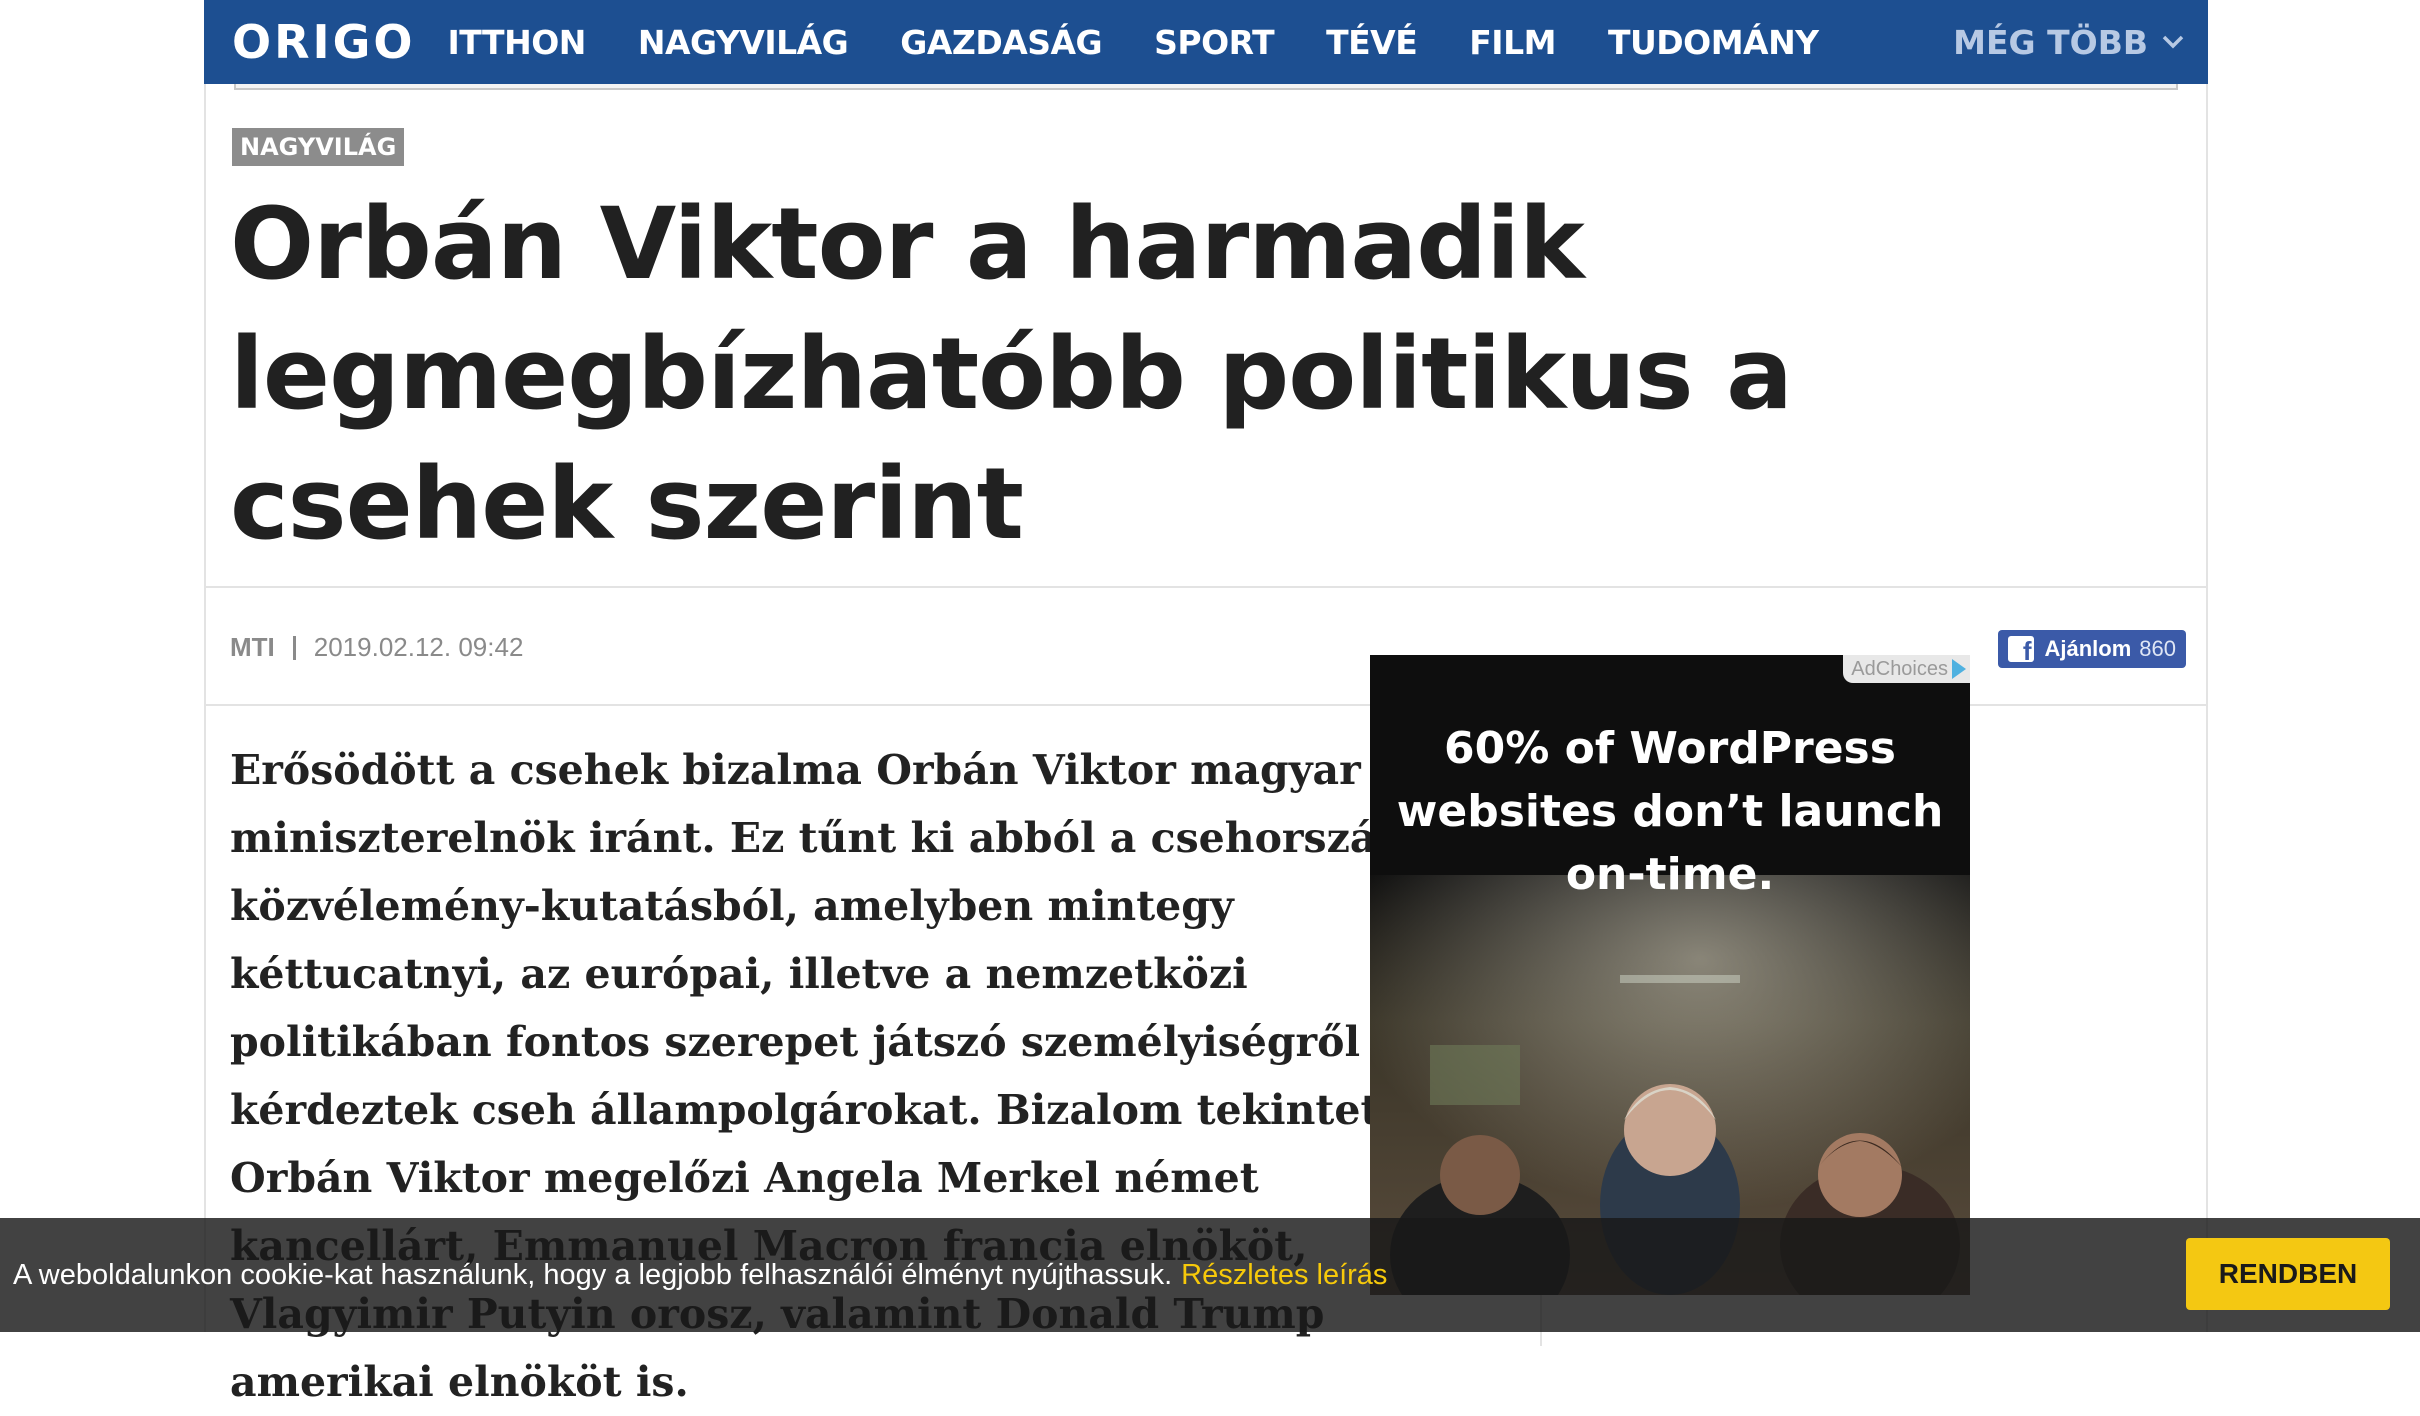  Describe the element at coordinates (324, 42) in the screenshot. I see `site-logo: ORIGO` at that location.